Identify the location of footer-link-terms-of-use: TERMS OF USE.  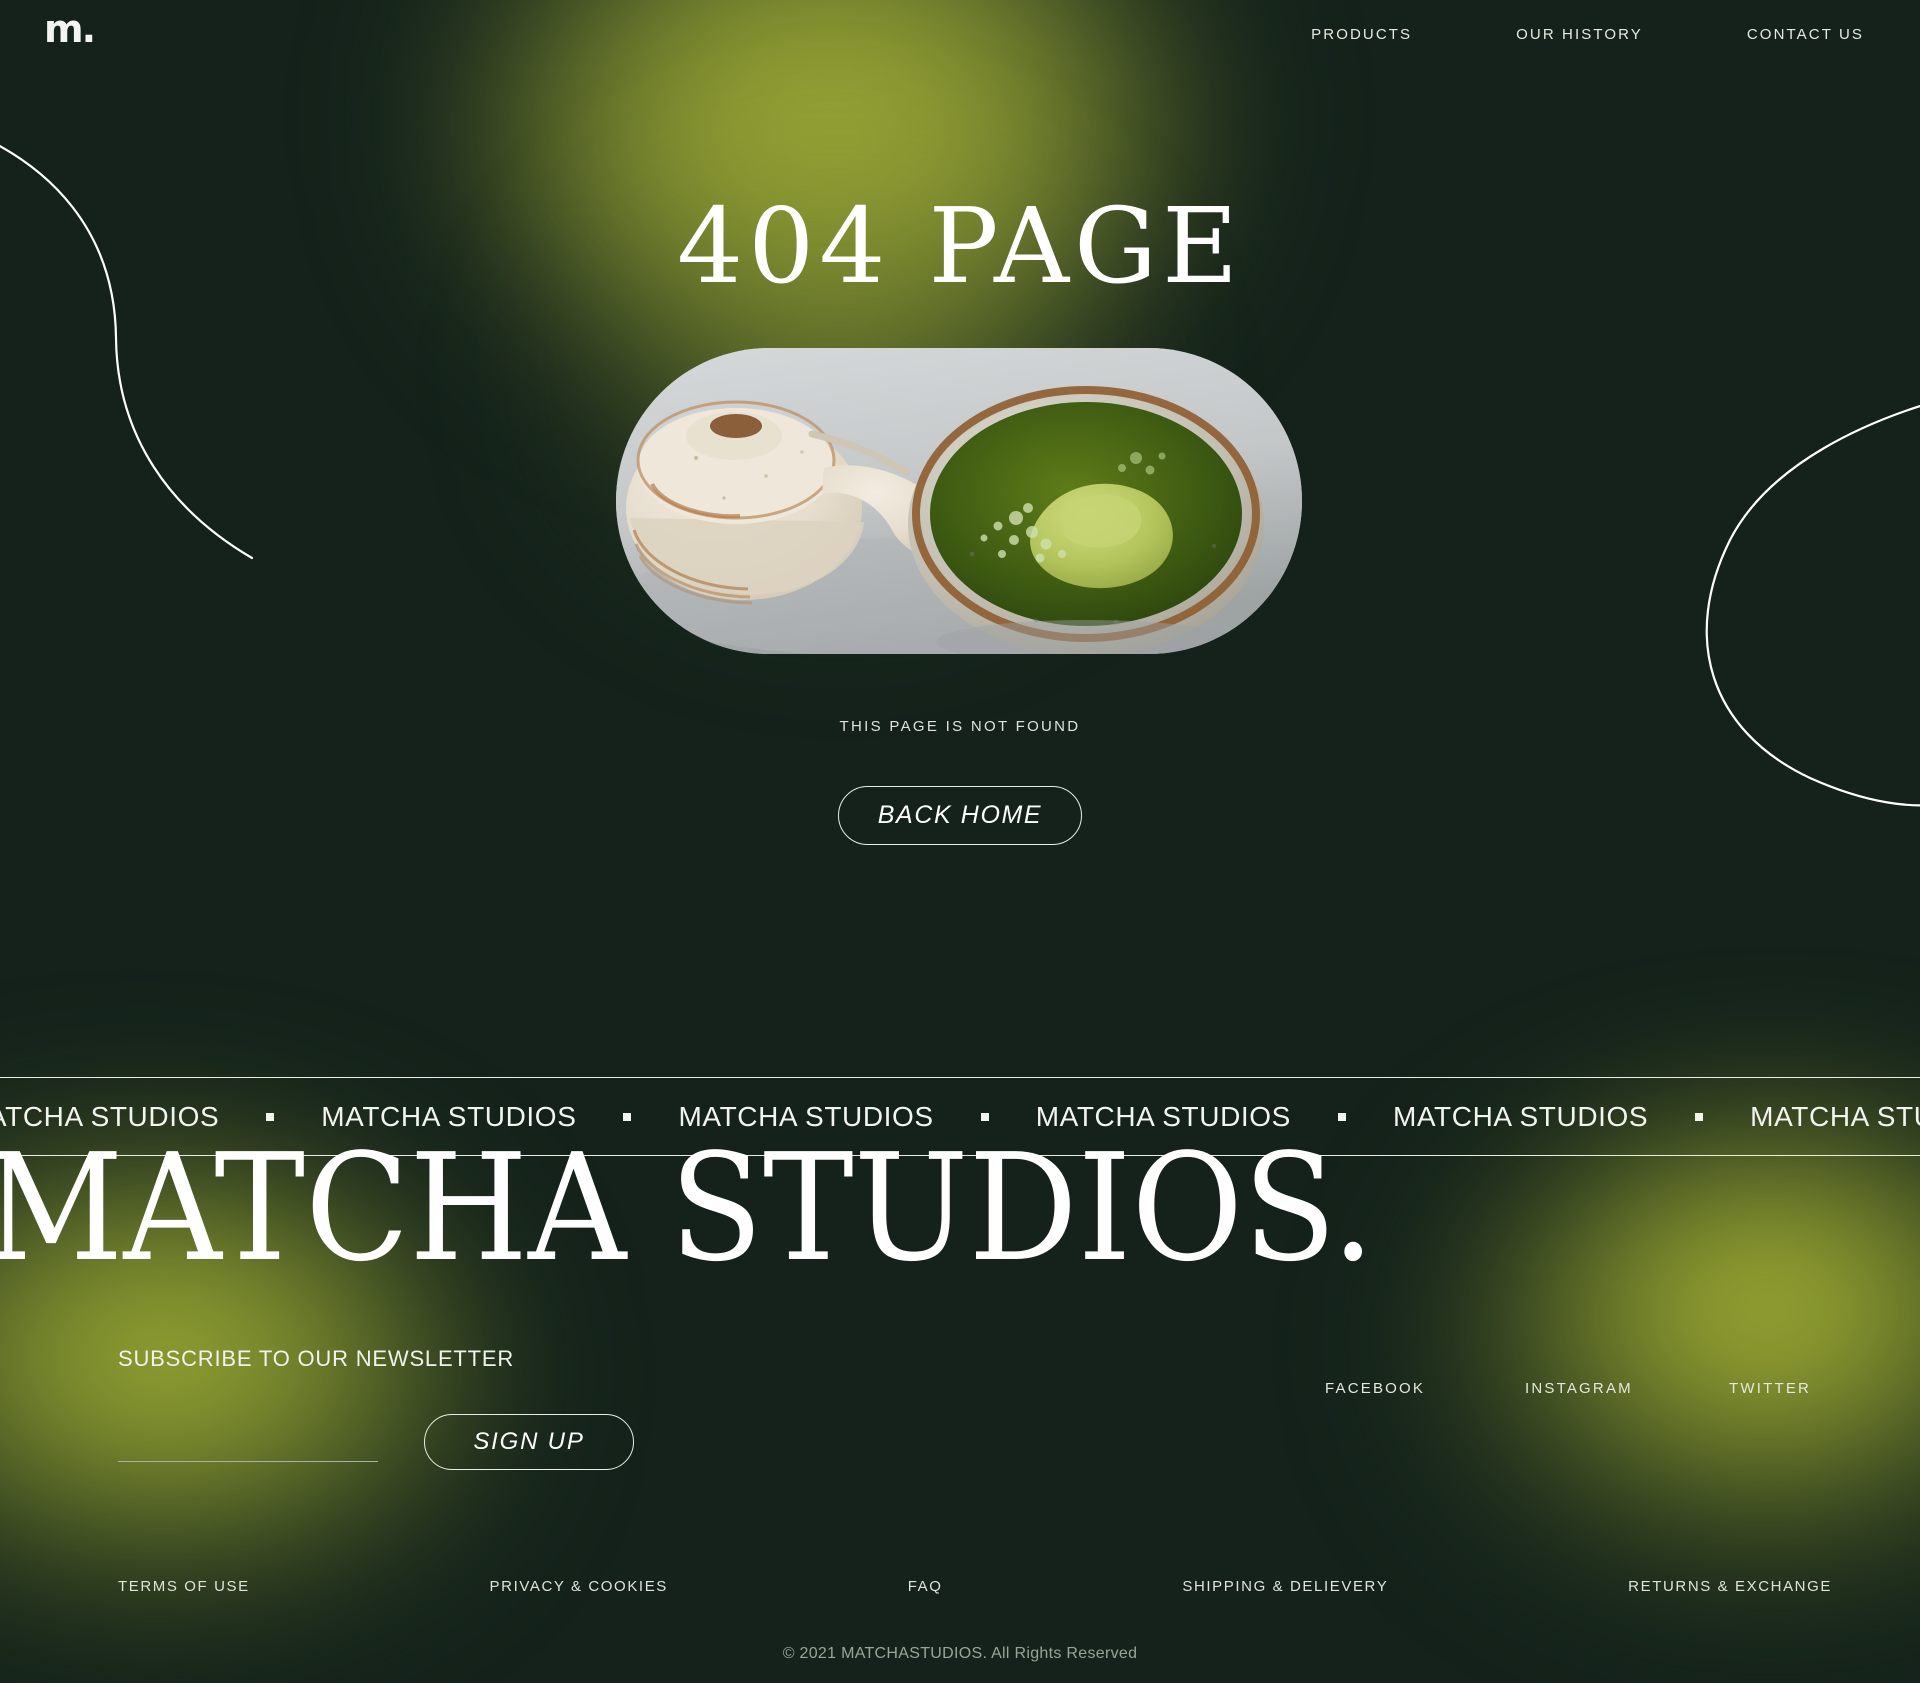
(184, 1586).